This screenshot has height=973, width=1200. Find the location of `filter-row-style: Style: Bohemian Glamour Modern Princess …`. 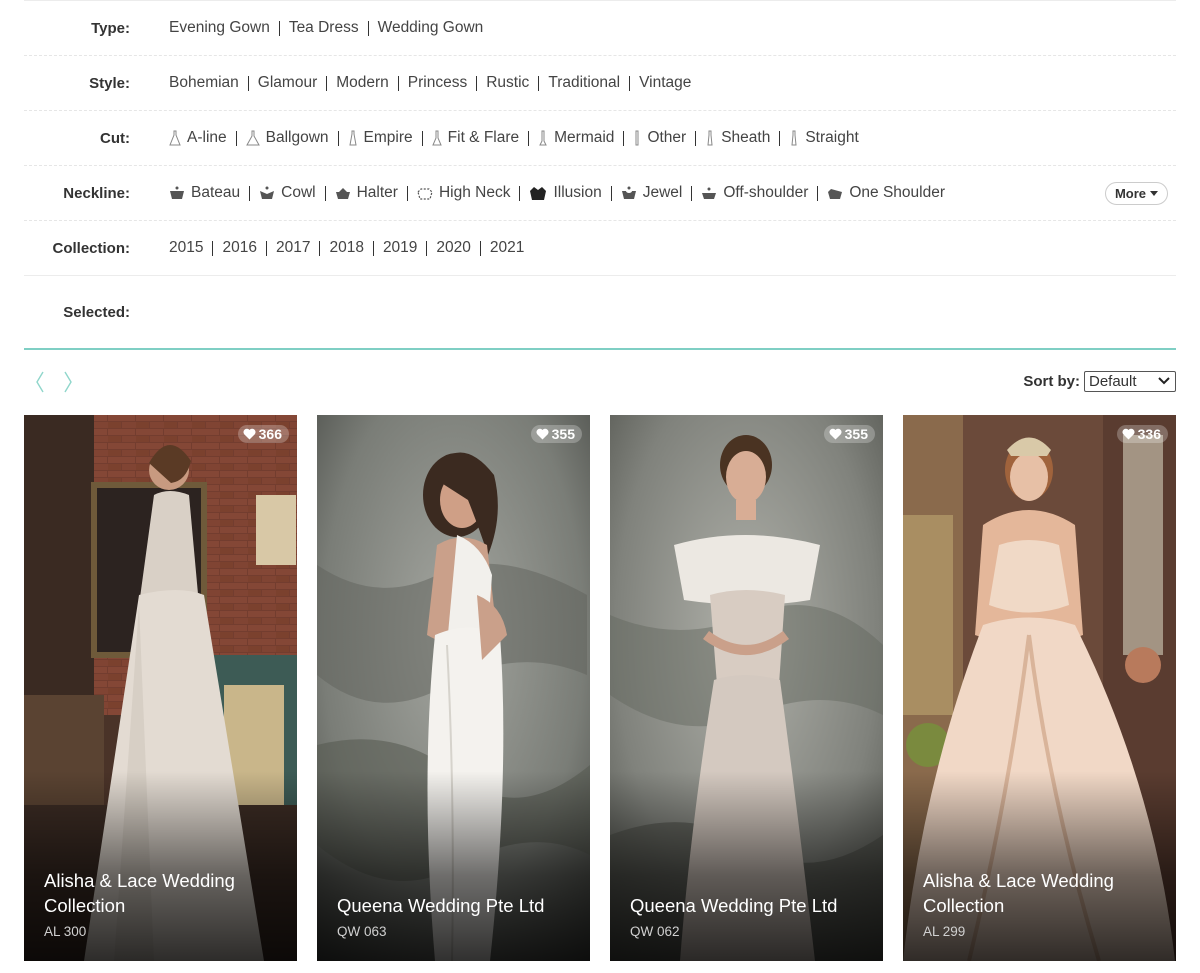

filter-row-style: Style: Bohemian Glamour Modern Princess … is located at coordinates (600, 82).